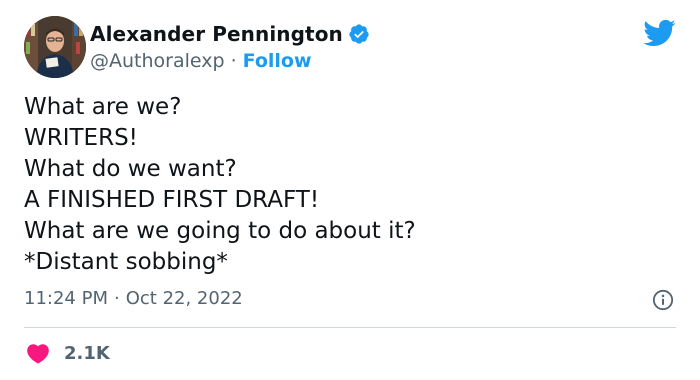 This screenshot has width=700, height=380. I want to click on avatar, so click(55, 47).